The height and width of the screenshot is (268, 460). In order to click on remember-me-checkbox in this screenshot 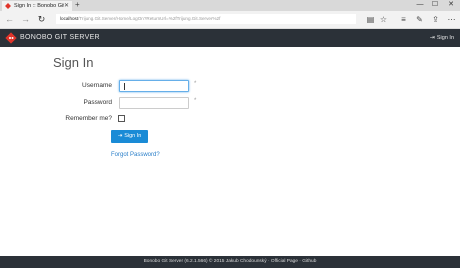, I will do `click(121, 118)`.